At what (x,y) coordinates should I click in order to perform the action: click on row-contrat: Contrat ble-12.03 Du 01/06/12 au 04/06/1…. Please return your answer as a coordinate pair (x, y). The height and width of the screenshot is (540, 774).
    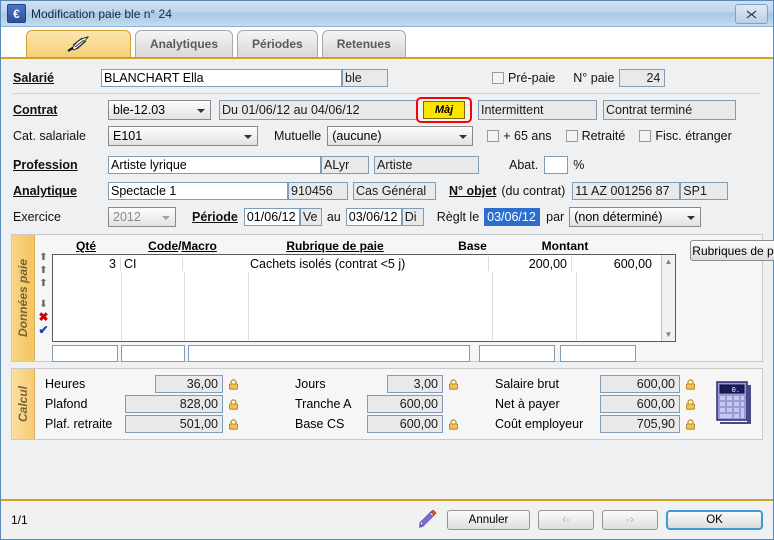
    Looking at the image, I should click on (387, 110).